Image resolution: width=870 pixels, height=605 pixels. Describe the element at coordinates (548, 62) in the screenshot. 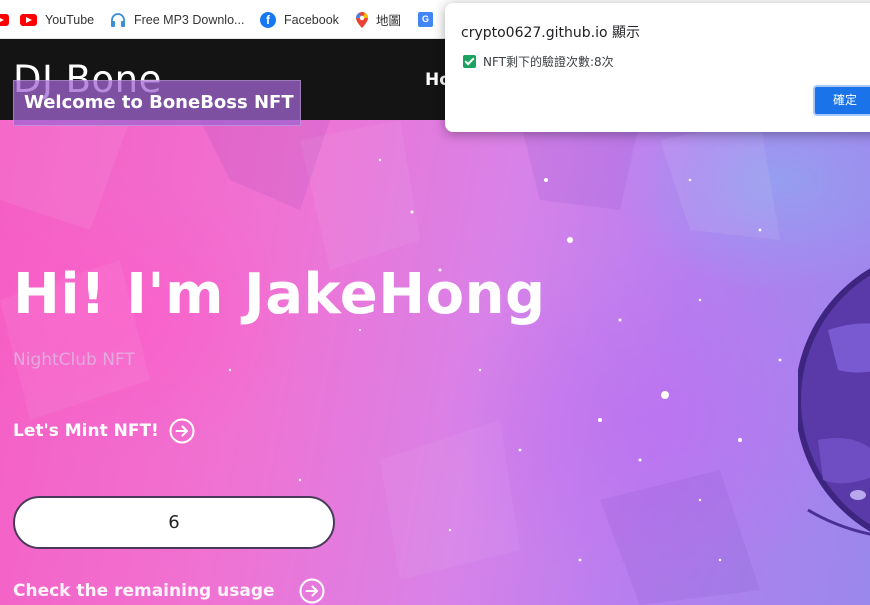

I see `alert-message: NFT剩下的驗證次數:8次` at that location.